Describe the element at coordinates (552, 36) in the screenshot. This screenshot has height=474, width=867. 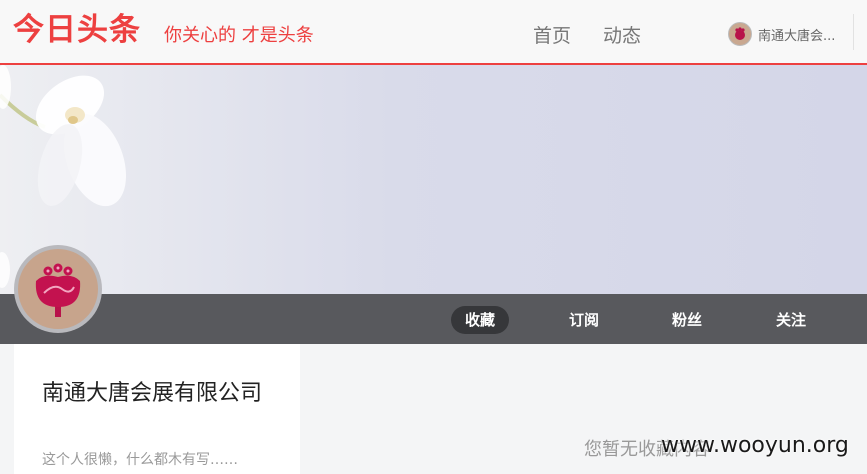
I see `nav-home-link: 首页` at that location.